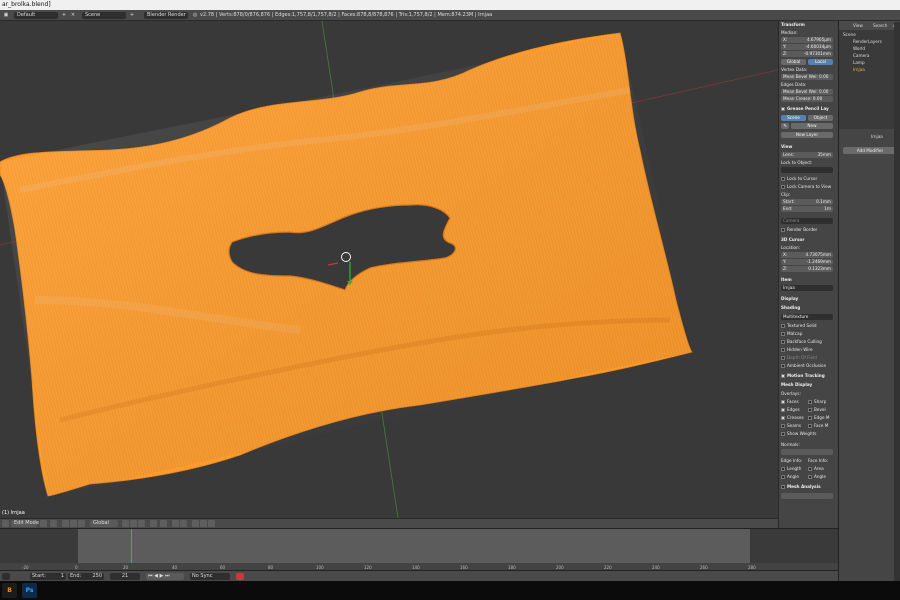  What do you see at coordinates (807, 221) in the screenshot?
I see `local-camera-field: Camera` at bounding box center [807, 221].